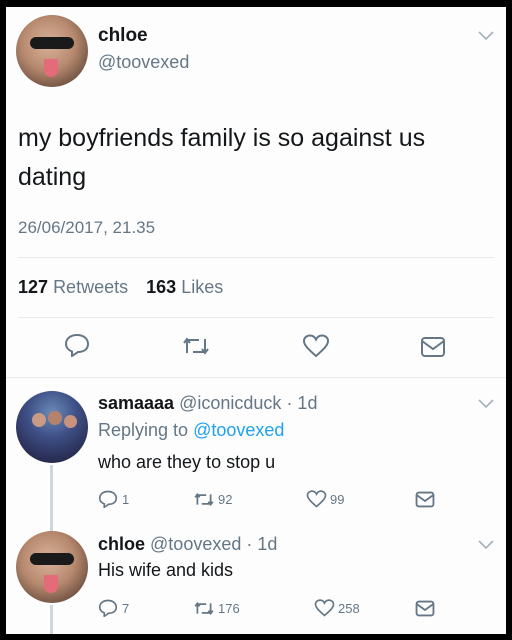 Image resolution: width=512 pixels, height=640 pixels. What do you see at coordinates (229, 608) in the screenshot?
I see `retweet-count: 176` at bounding box center [229, 608].